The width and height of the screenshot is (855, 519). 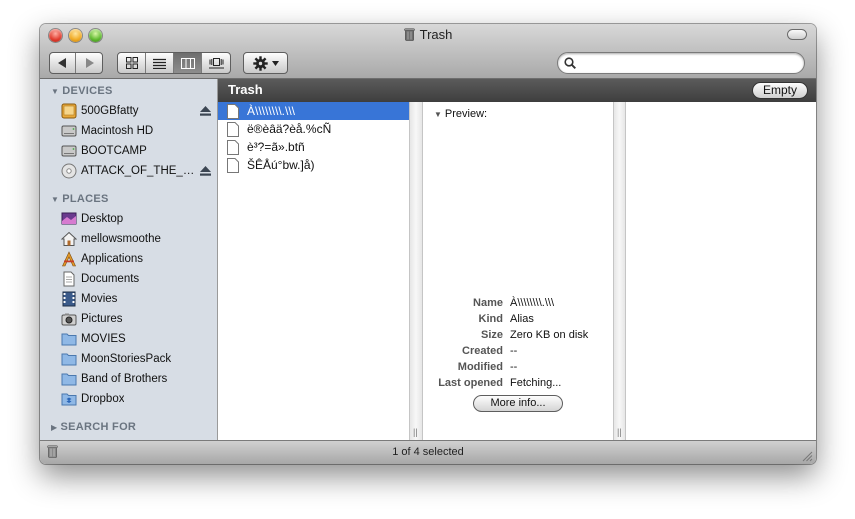 I want to click on sidebar-item-pictures: Pictures, so click(x=128, y=319).